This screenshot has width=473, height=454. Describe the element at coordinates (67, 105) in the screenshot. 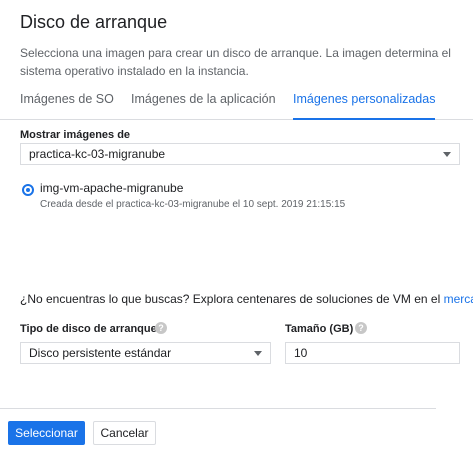

I see `tab-os-images: Imágenes de SO` at that location.